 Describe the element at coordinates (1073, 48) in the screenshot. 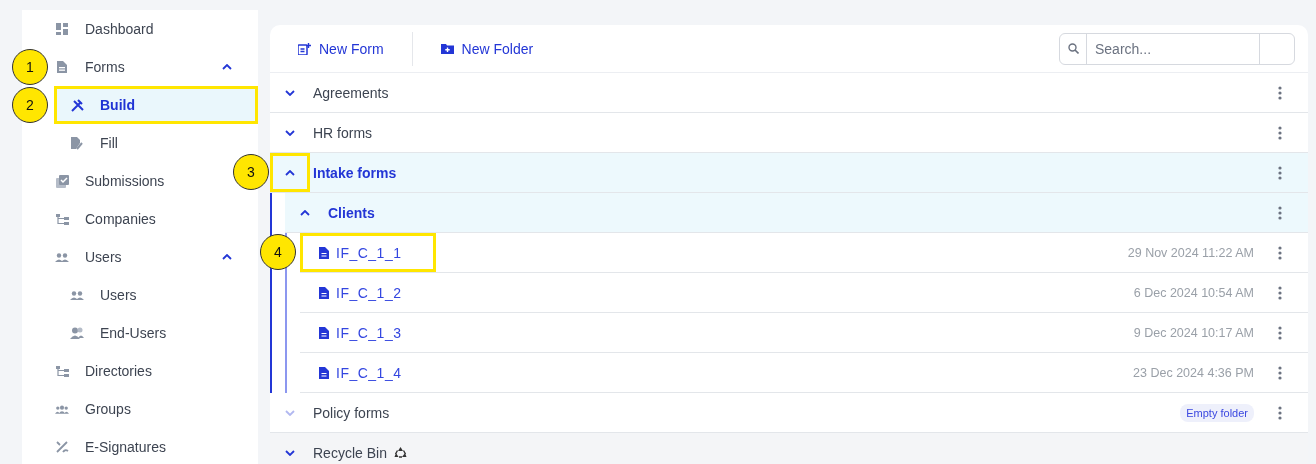

I see `search-icon` at that location.